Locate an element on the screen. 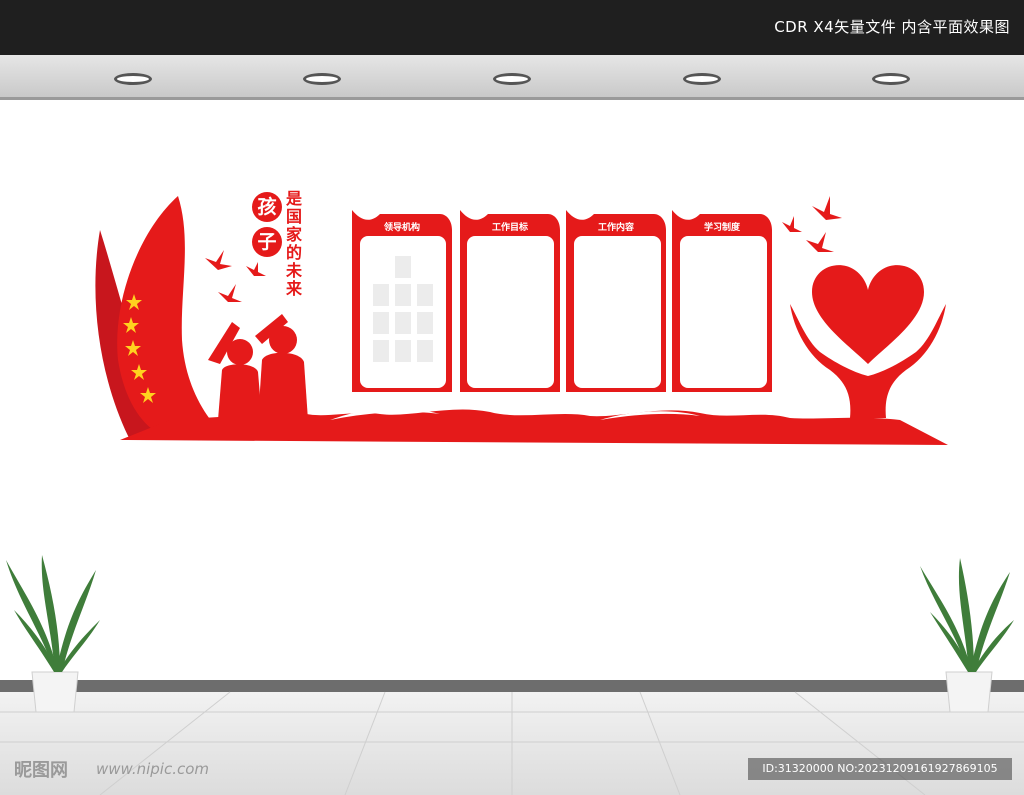  panel-title-work-goals: 工作目标 is located at coordinates (509, 228).